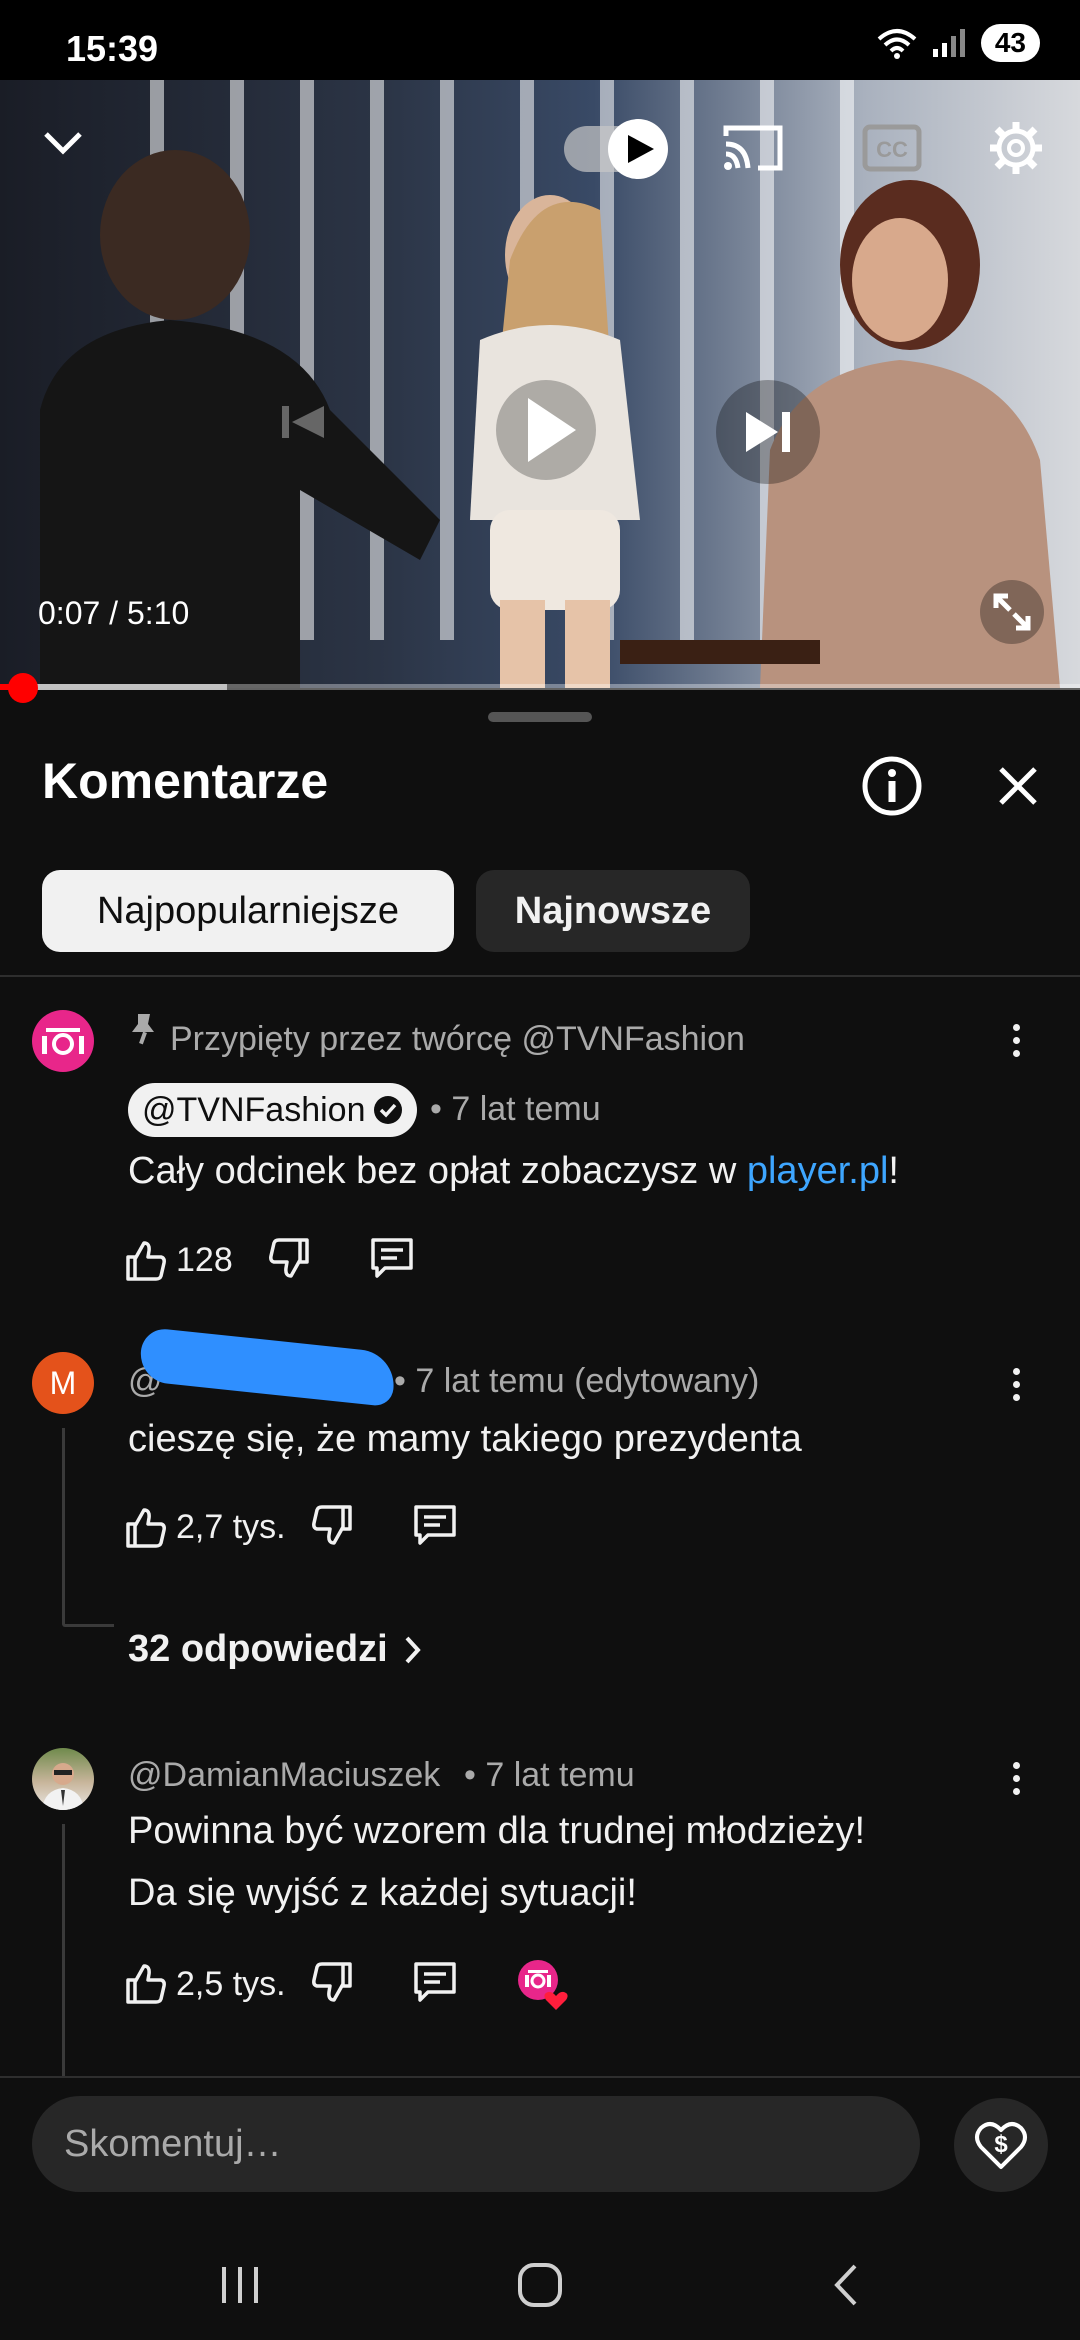 This screenshot has height=2340, width=1080. Describe the element at coordinates (476, 2144) in the screenshot. I see `comment-input` at that location.